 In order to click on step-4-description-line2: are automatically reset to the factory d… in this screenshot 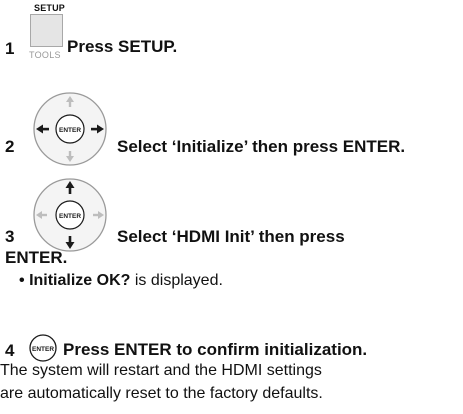, I will do `click(161, 393)`.